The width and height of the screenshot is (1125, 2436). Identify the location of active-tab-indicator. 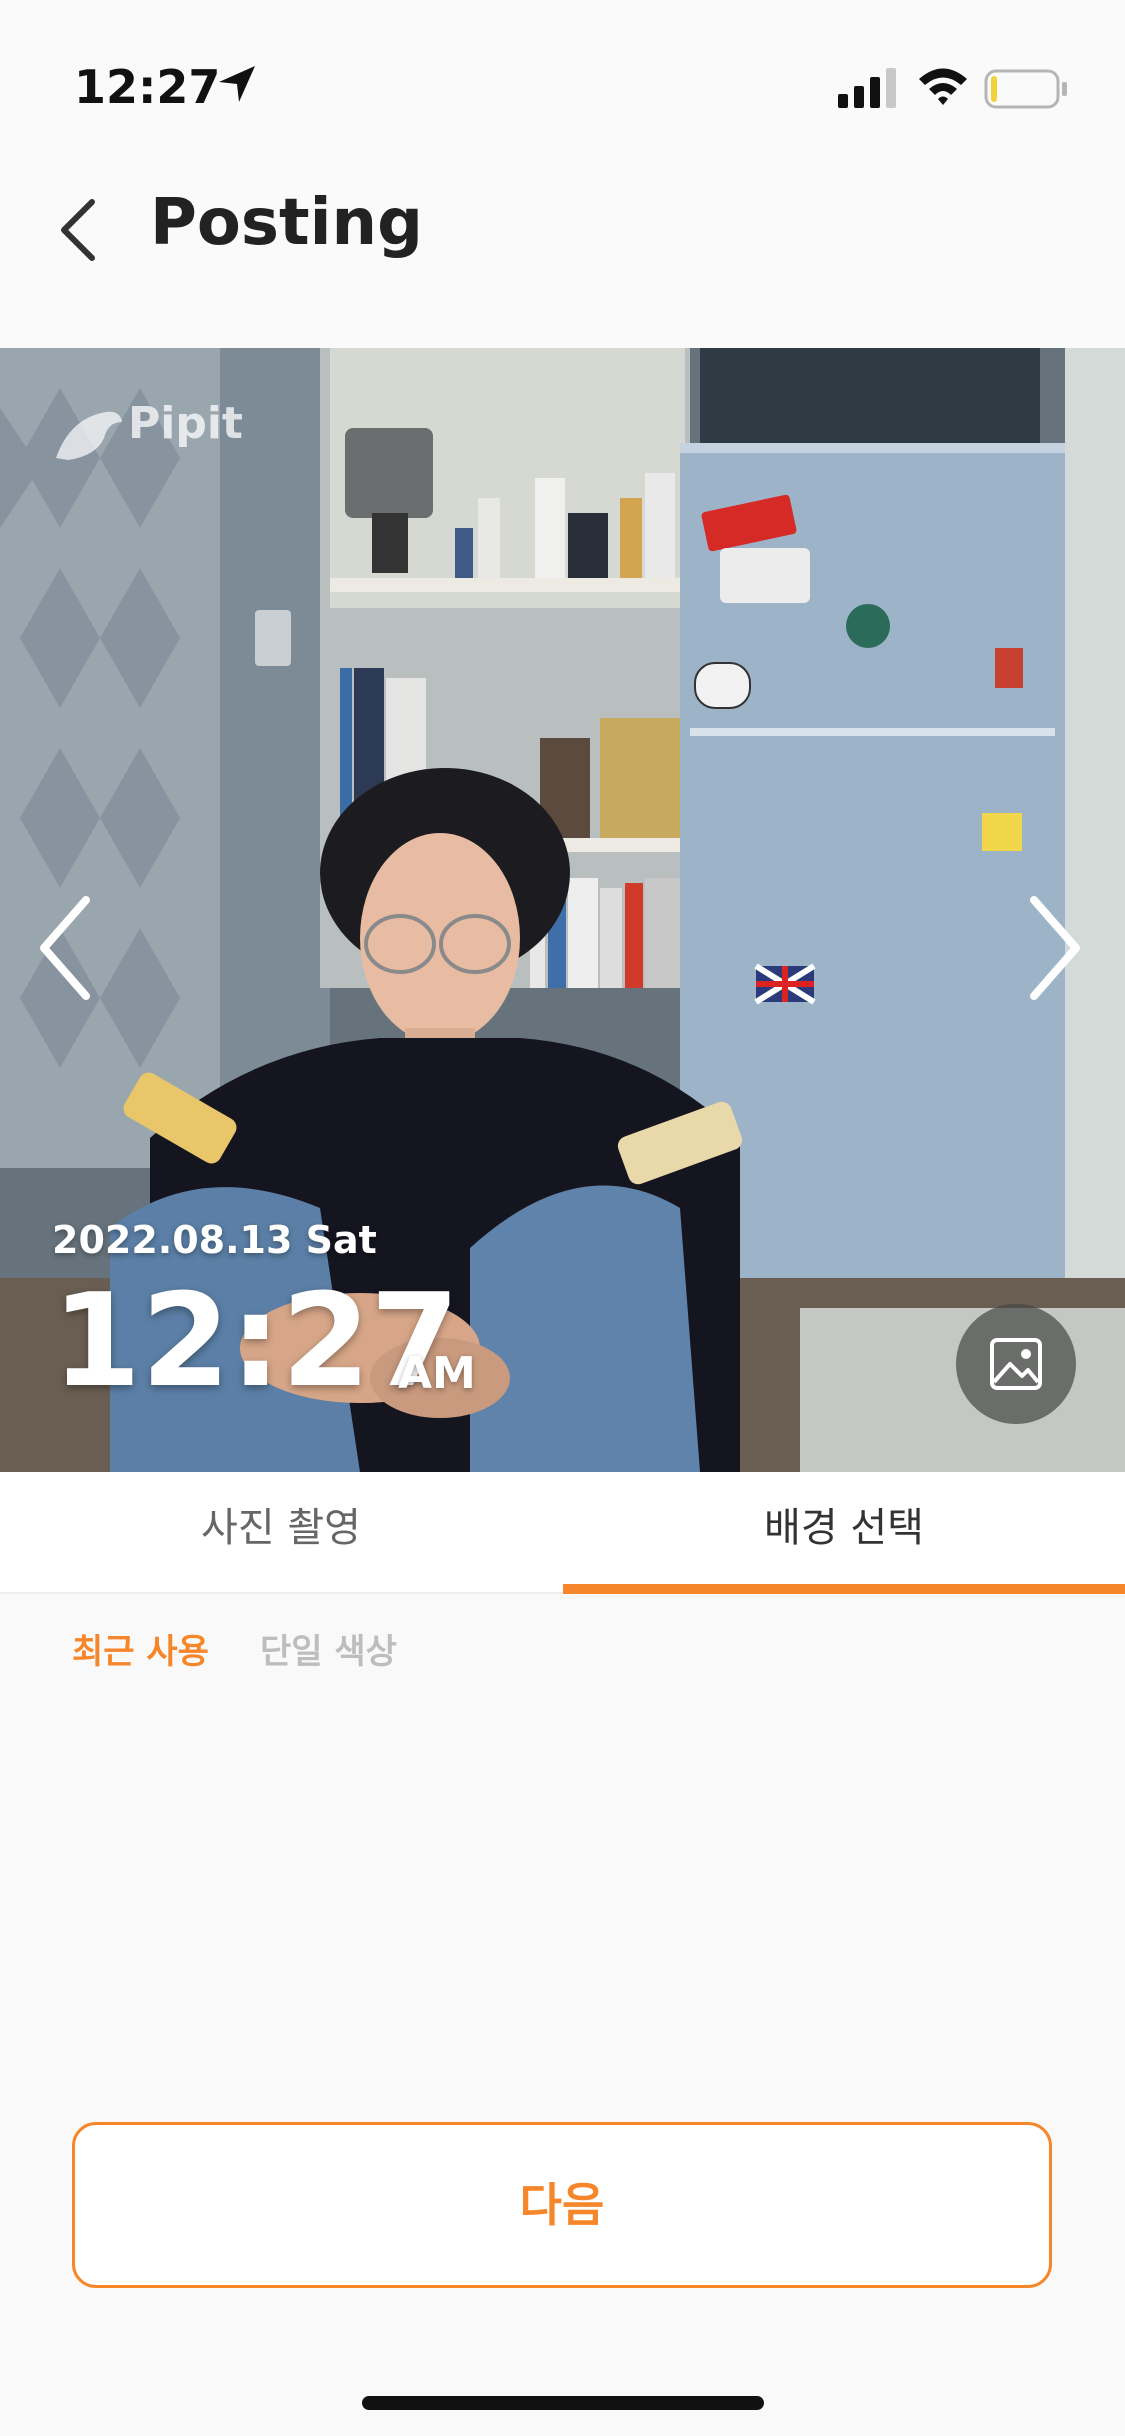
(844, 1589).